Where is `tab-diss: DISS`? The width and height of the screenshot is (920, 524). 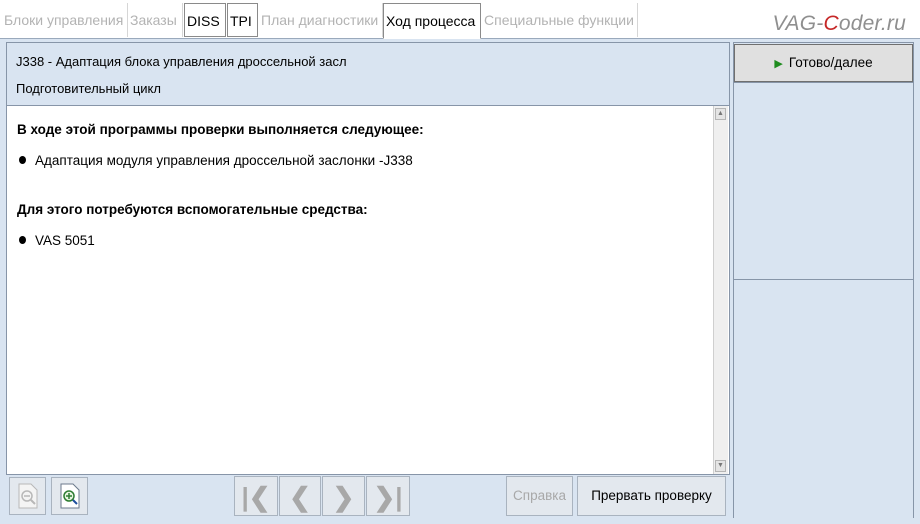 tab-diss: DISS is located at coordinates (205, 20).